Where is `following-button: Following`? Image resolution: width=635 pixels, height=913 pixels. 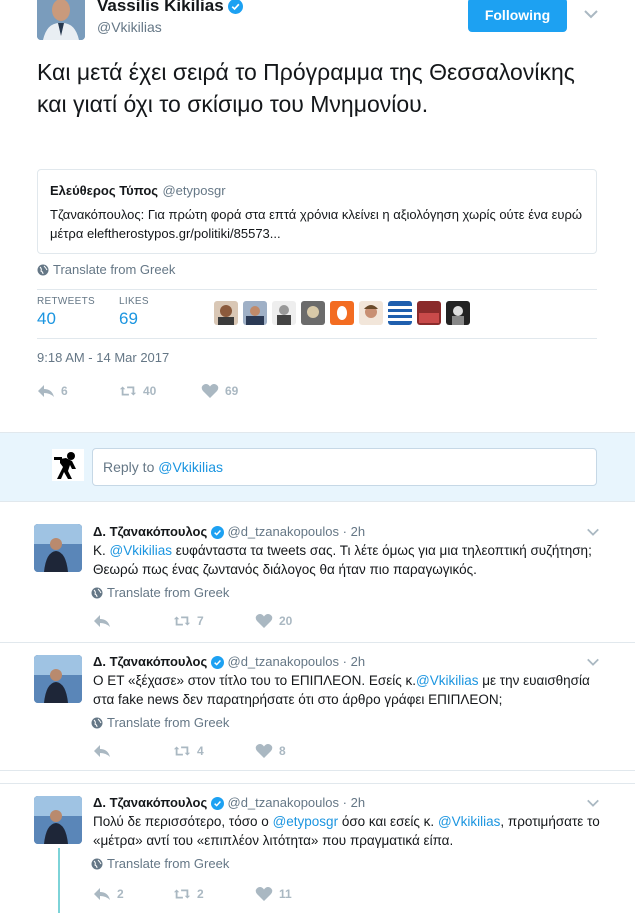
following-button: Following is located at coordinates (517, 16).